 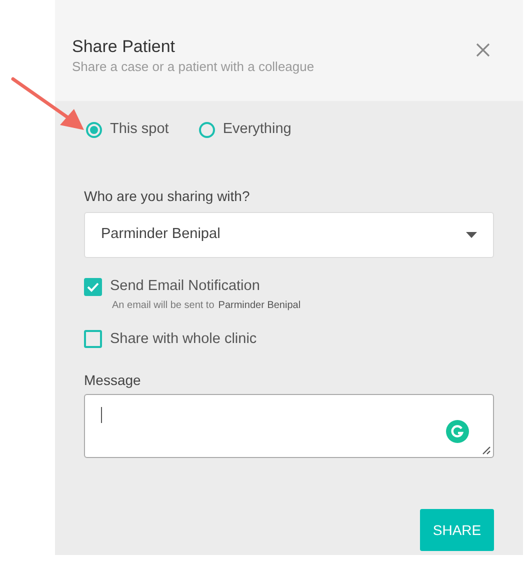 What do you see at coordinates (113, 380) in the screenshot?
I see `field-label: Message` at bounding box center [113, 380].